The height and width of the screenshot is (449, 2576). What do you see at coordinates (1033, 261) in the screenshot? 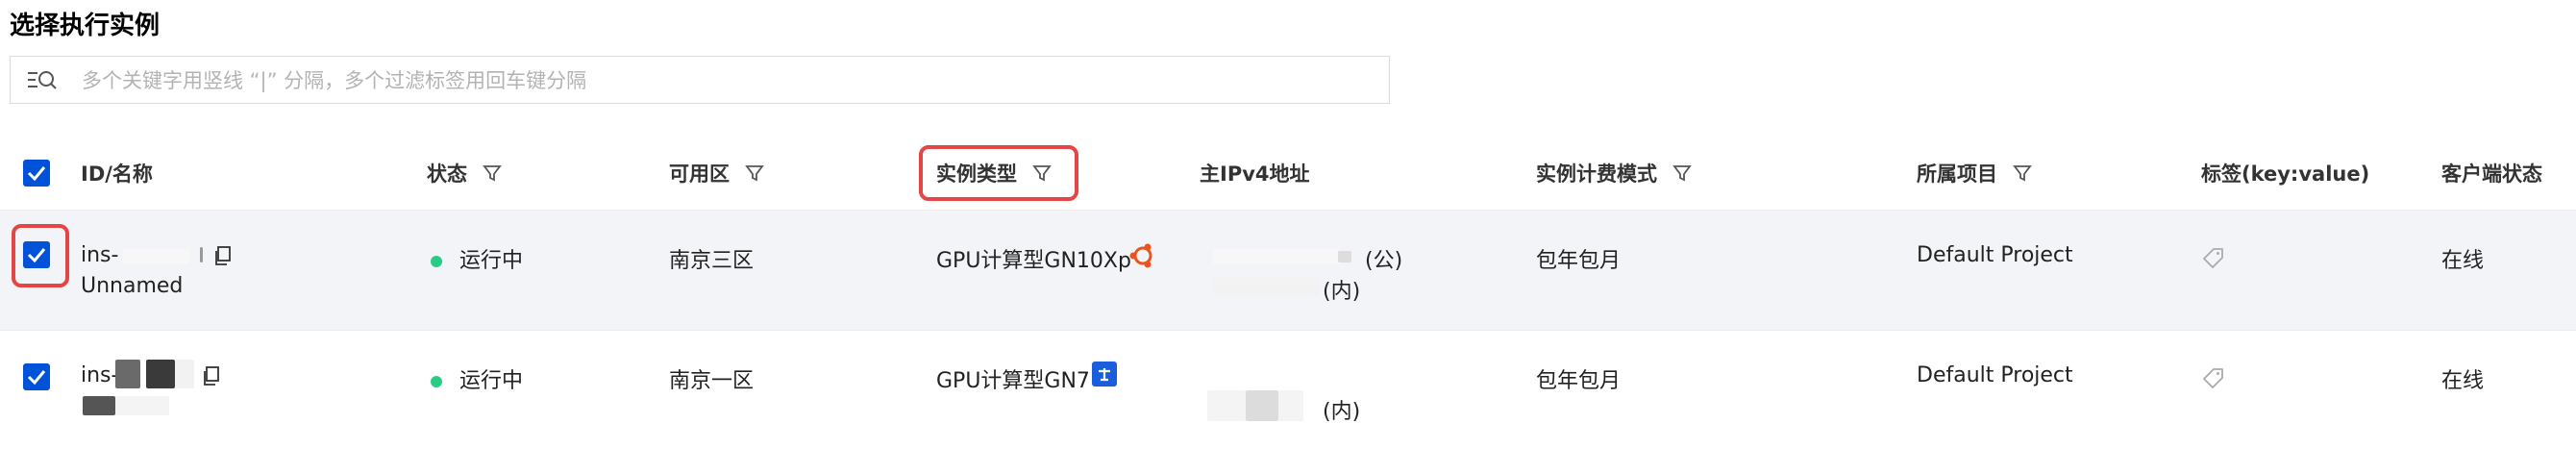
I see `instance-type-value: GPU计算型GN10Xp` at bounding box center [1033, 261].